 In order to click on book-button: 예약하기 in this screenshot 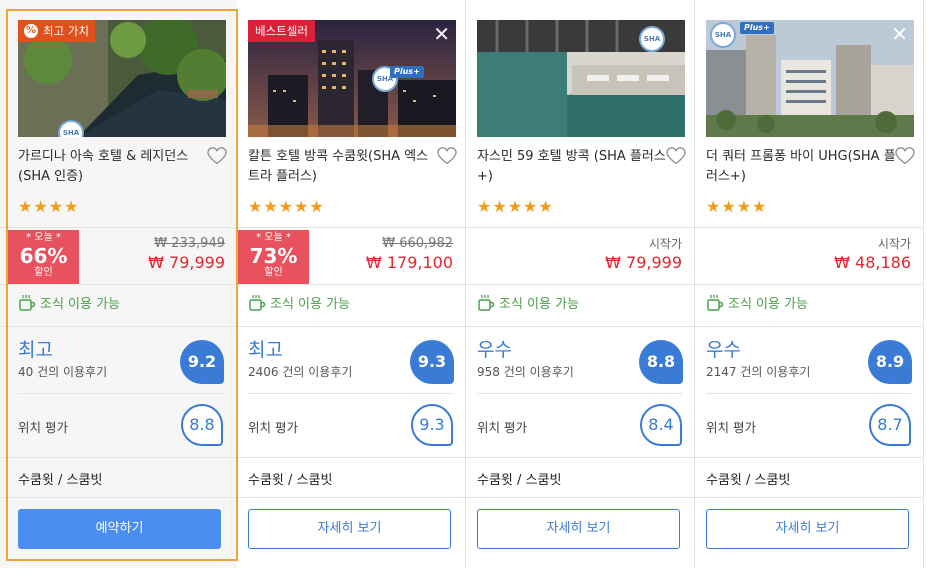, I will do `click(119, 529)`.